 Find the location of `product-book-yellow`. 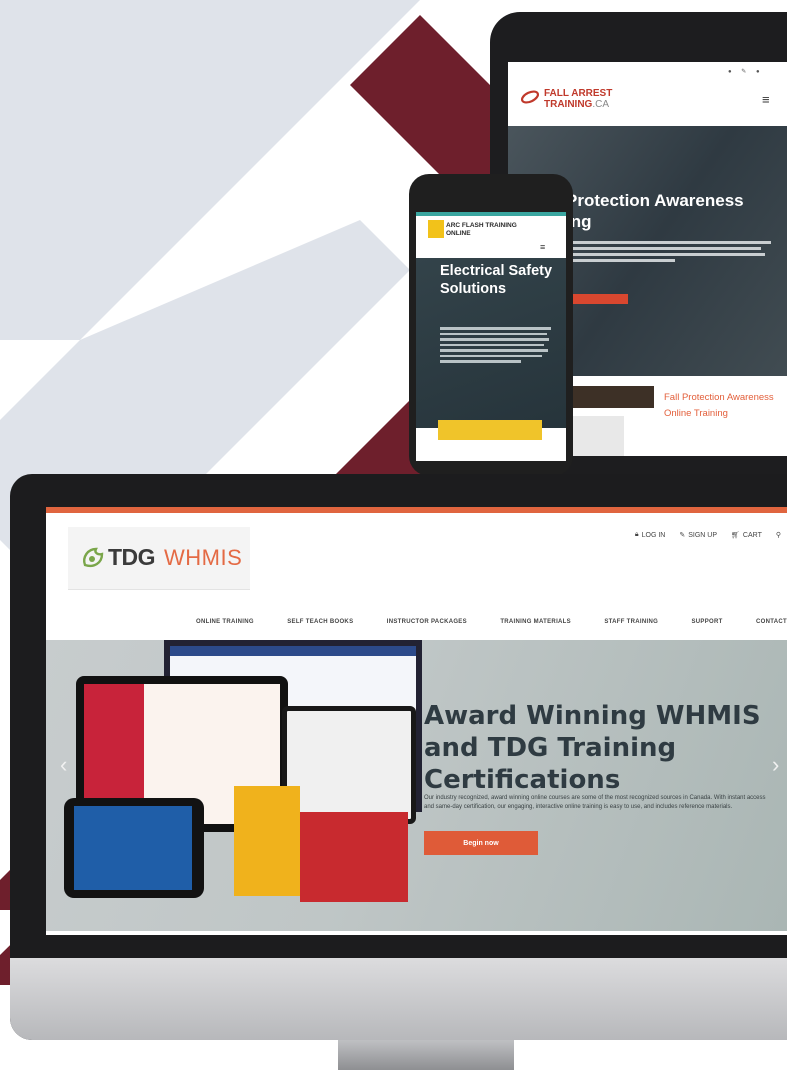

product-book-yellow is located at coordinates (267, 841).